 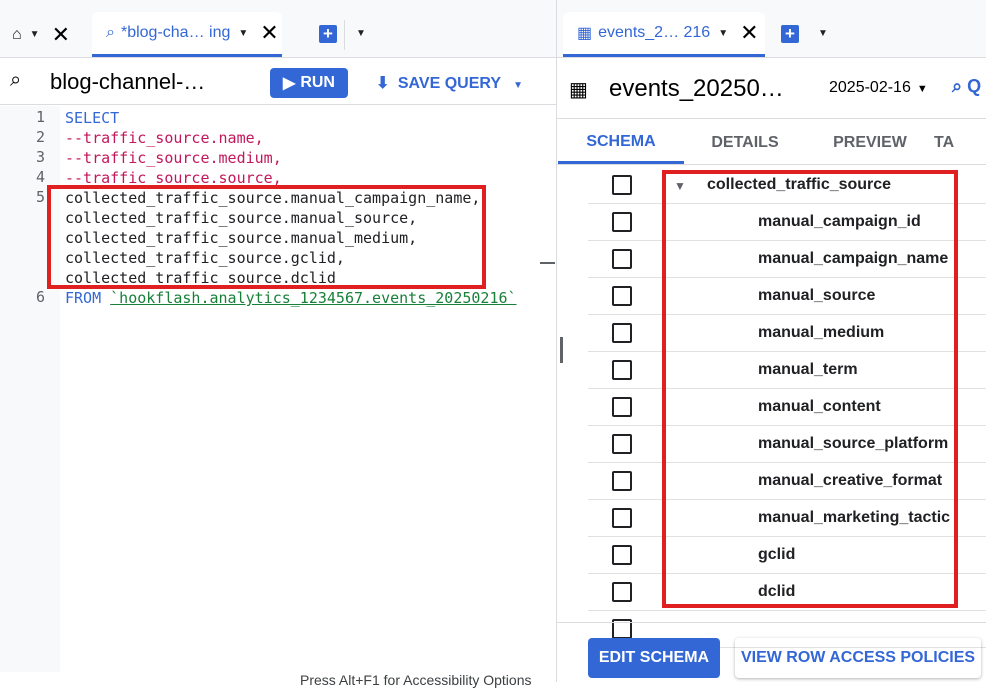 I want to click on code-token: FROM, so click(x=88, y=298).